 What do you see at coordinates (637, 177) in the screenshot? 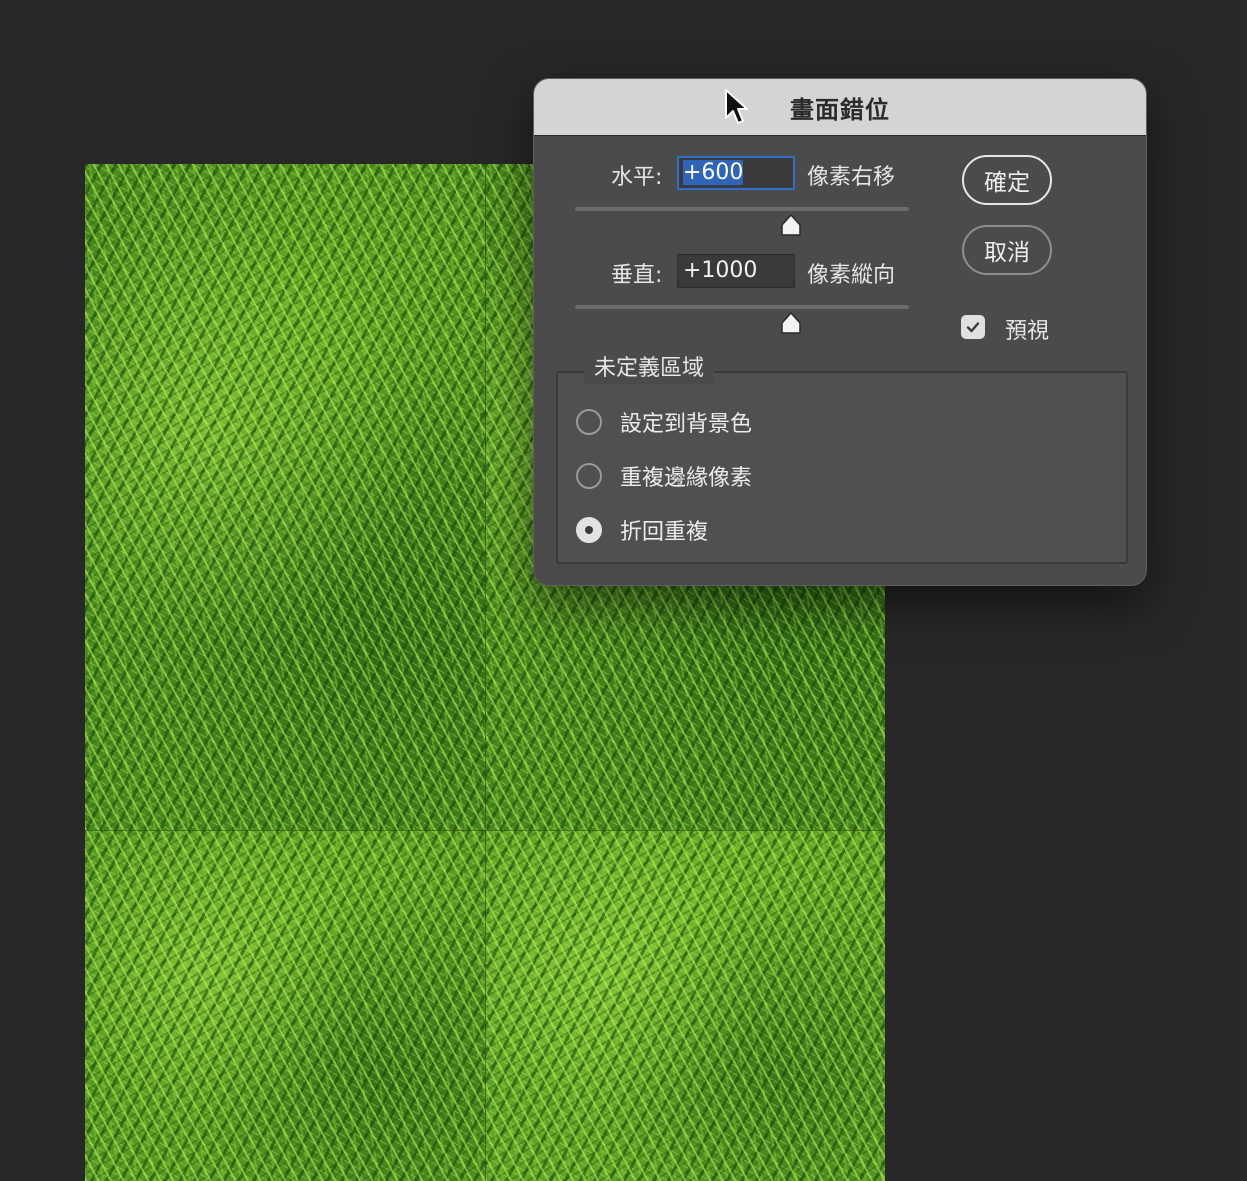
I see `horizontal-label: 水平:` at bounding box center [637, 177].